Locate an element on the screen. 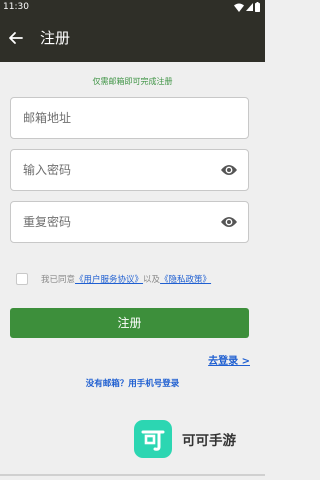 The width and height of the screenshot is (320, 480). register-button: 注册 is located at coordinates (129, 323).